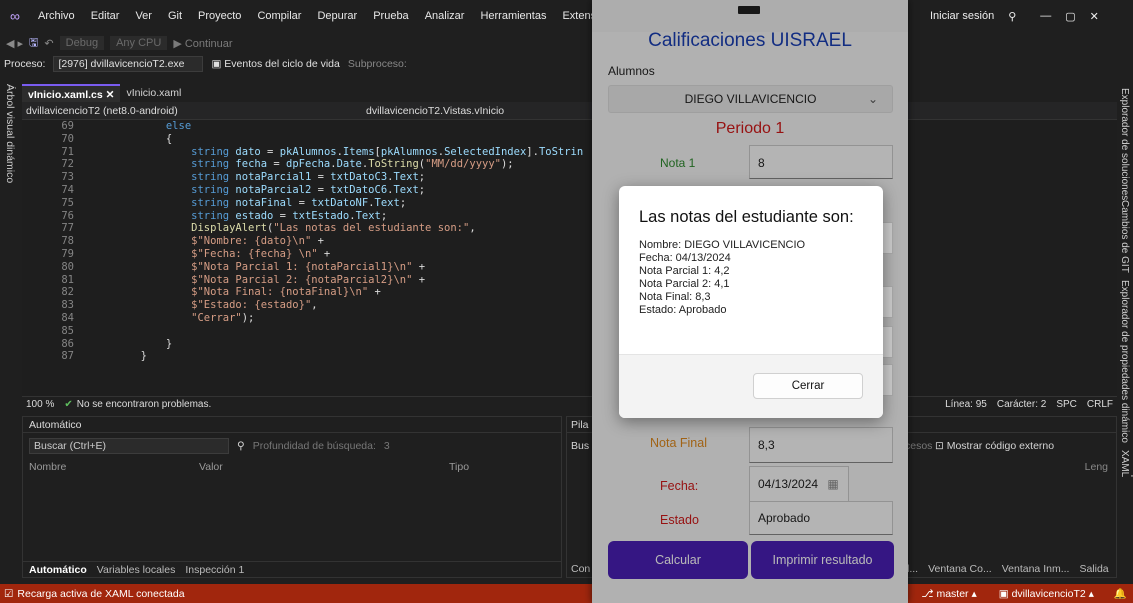  What do you see at coordinates (580, 569) in the screenshot?
I see `pila-bottom-left: Con` at bounding box center [580, 569].